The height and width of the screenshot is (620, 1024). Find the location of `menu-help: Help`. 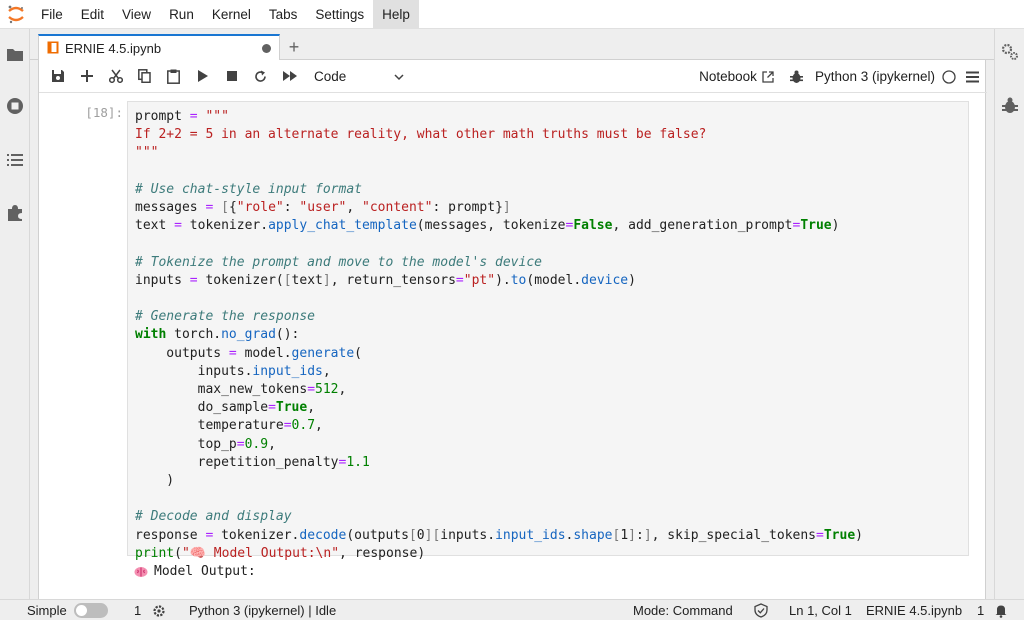

menu-help: Help is located at coordinates (396, 14).